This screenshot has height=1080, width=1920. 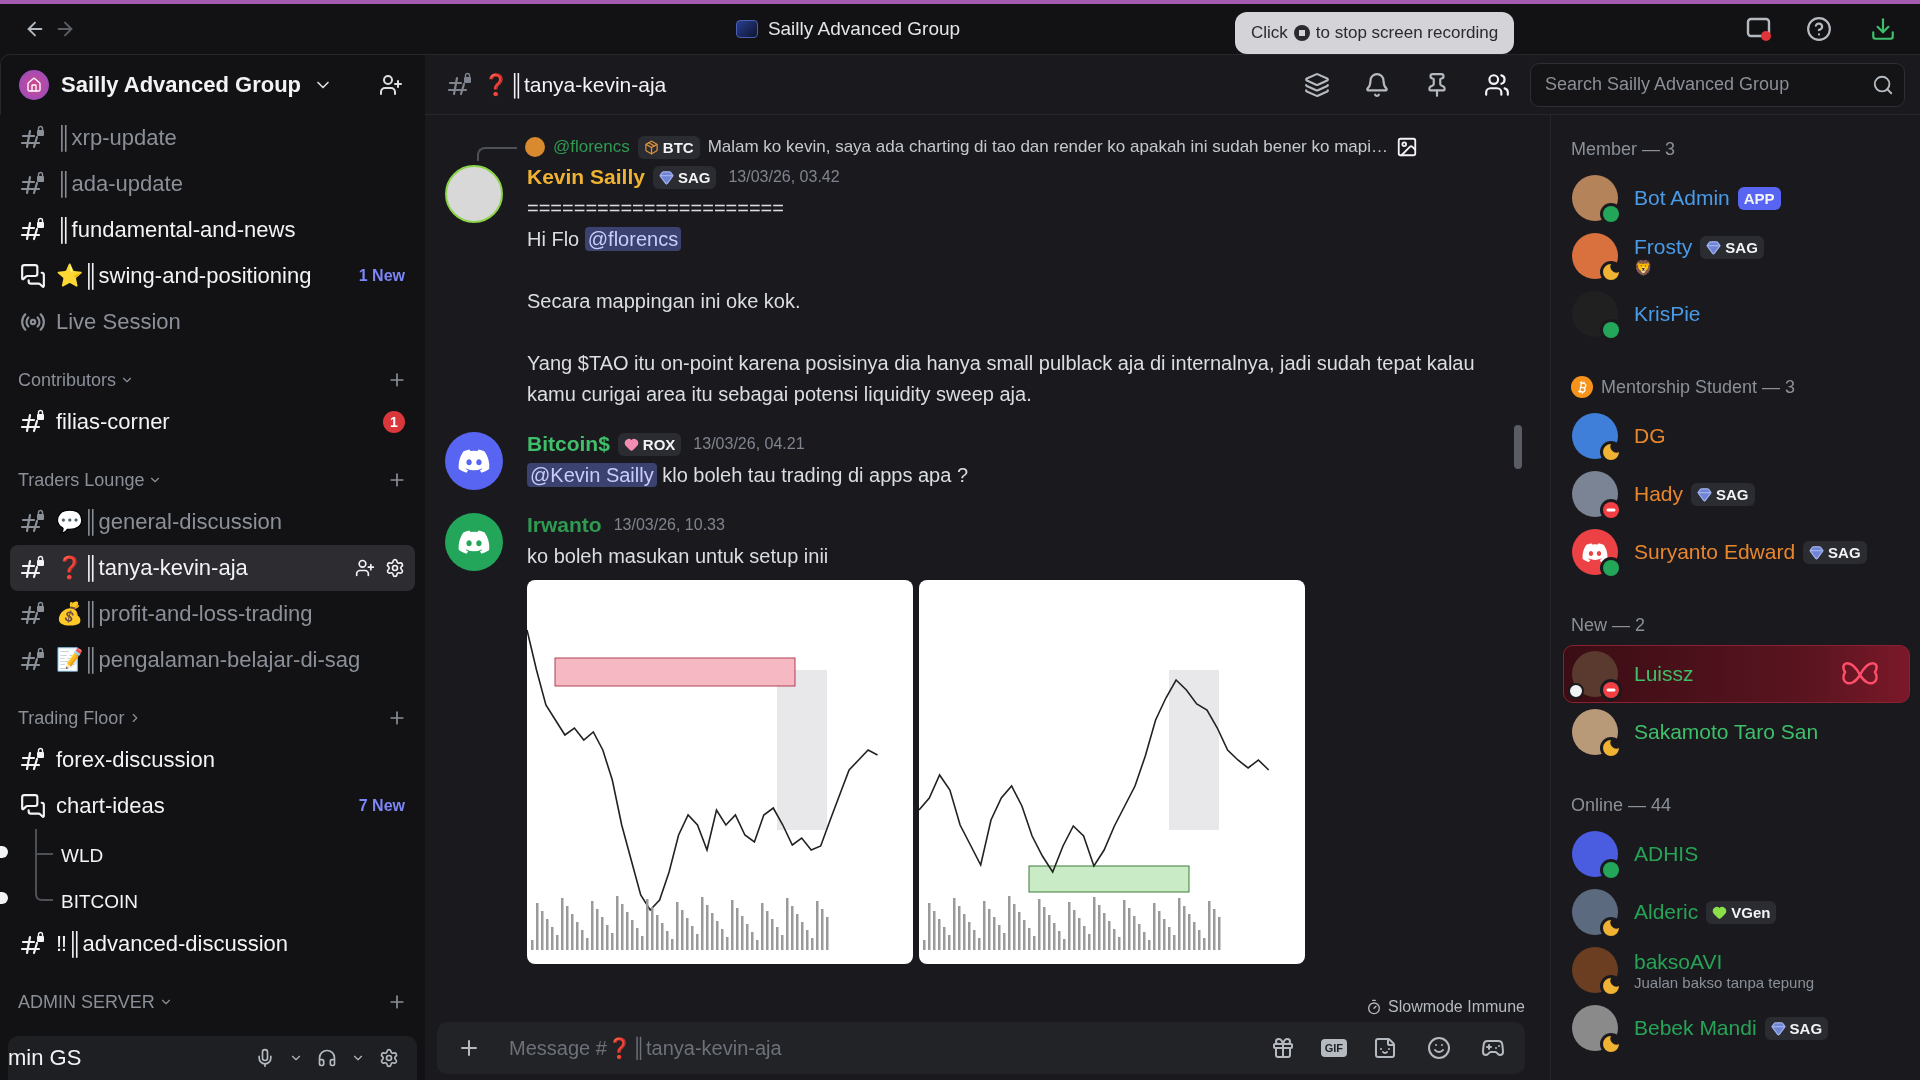 What do you see at coordinates (1707, 84) in the screenshot?
I see `search-input: Search Sailly Advanced Group` at bounding box center [1707, 84].